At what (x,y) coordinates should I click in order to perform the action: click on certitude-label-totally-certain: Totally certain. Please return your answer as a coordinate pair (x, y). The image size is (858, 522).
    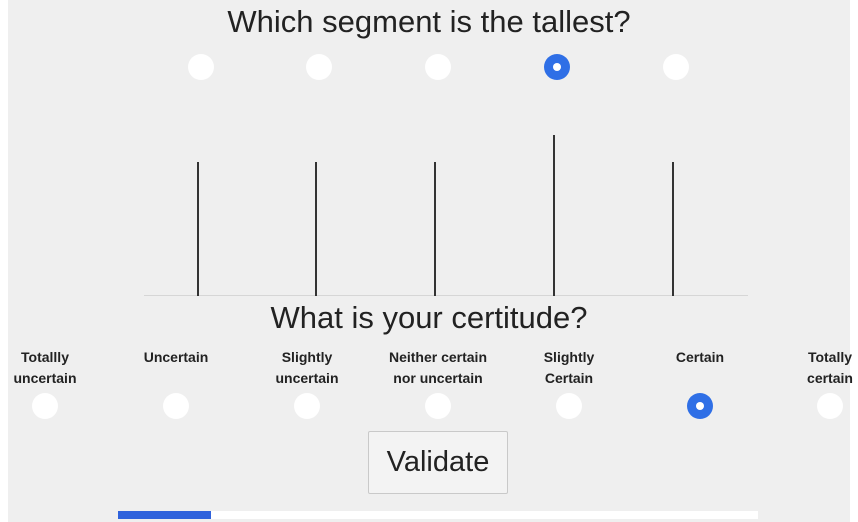
    Looking at the image, I should click on (811, 368).